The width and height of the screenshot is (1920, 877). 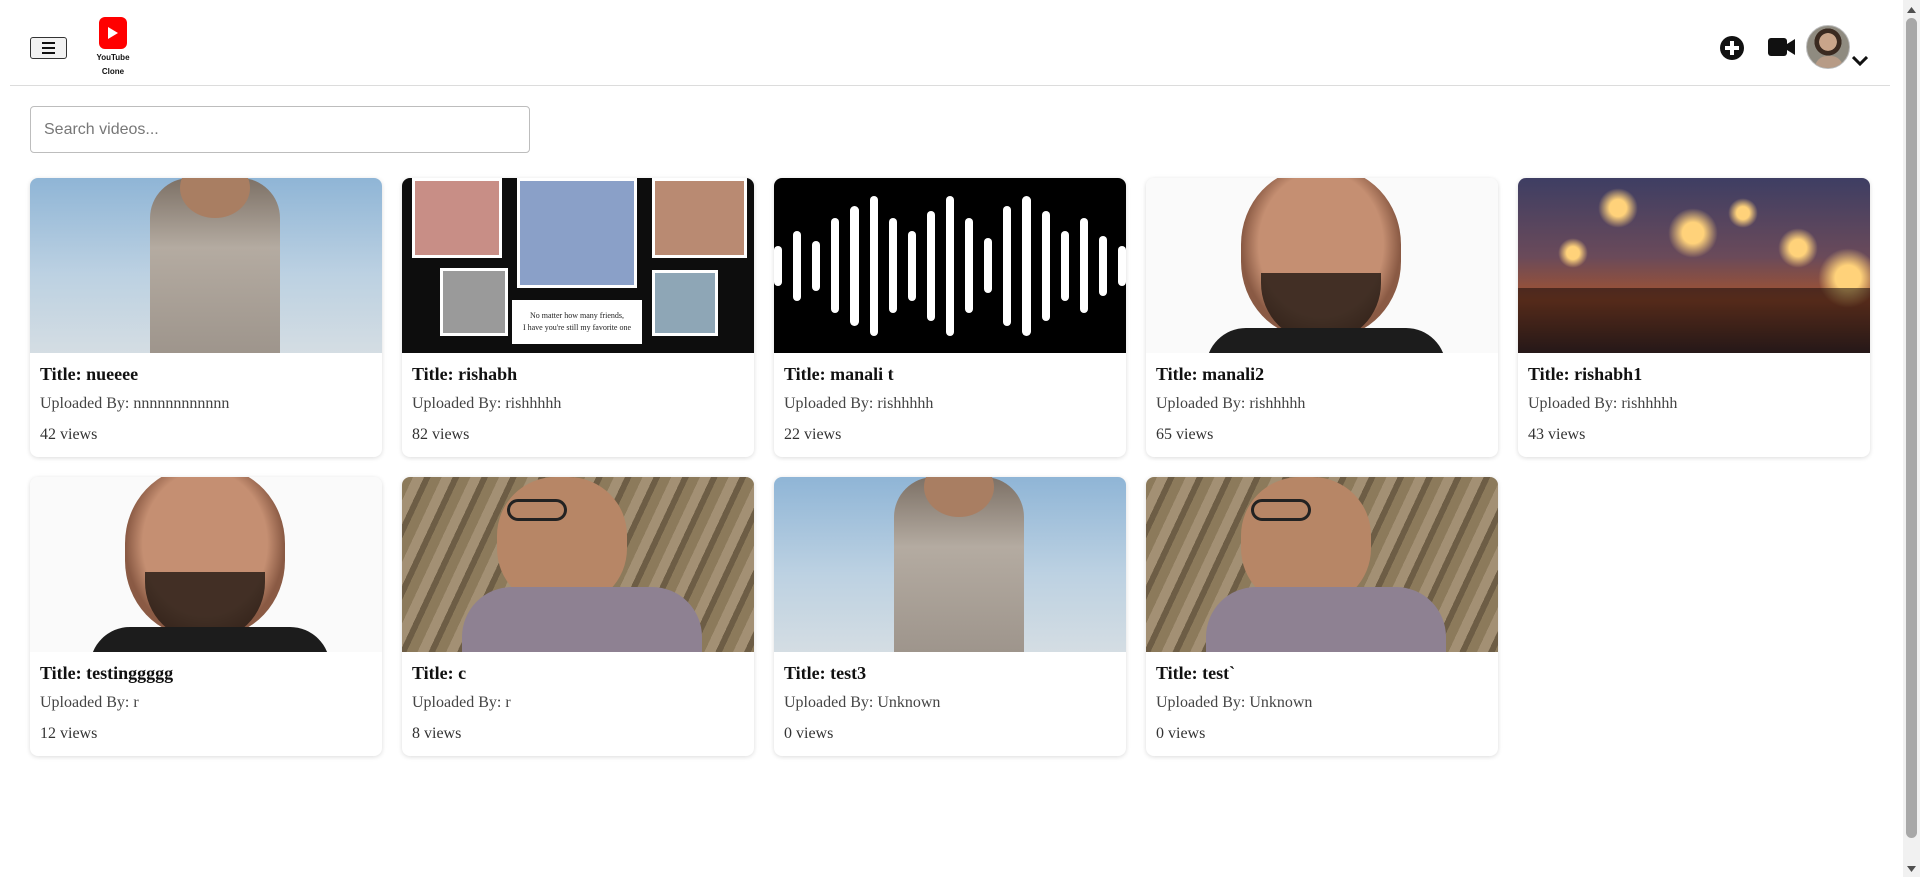 What do you see at coordinates (441, 434) in the screenshot?
I see `video-views: 82 views` at bounding box center [441, 434].